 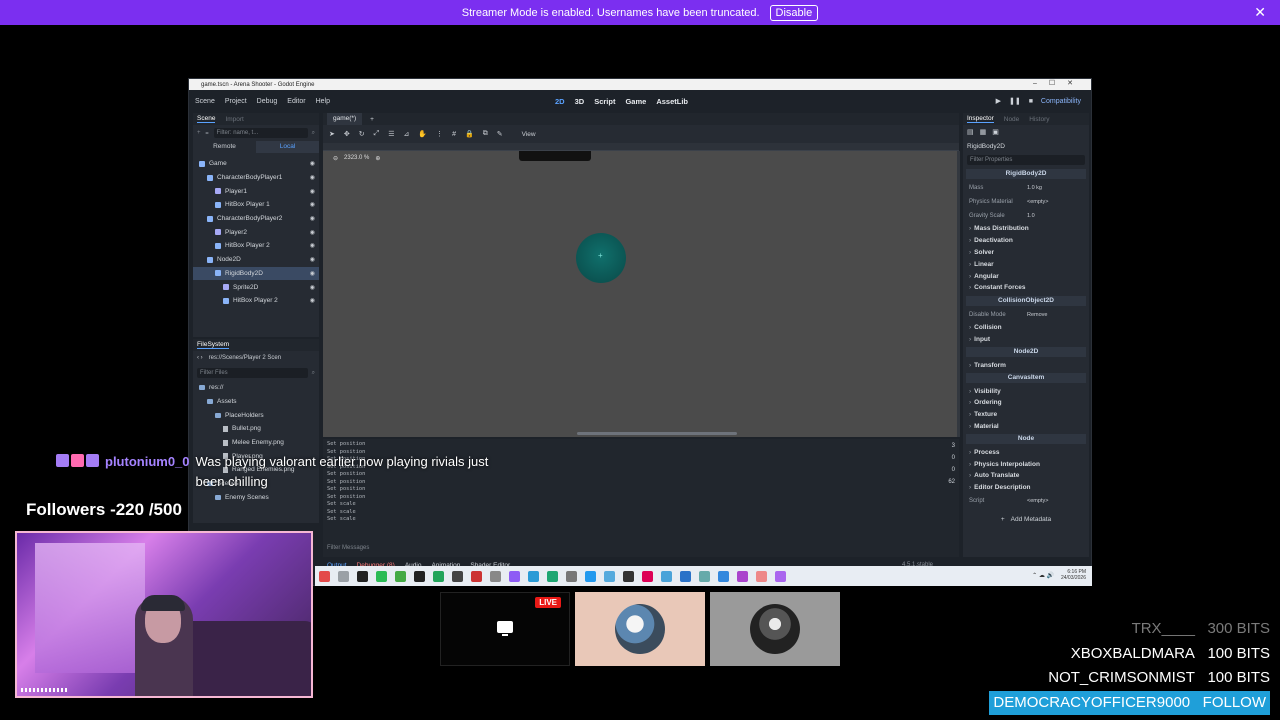 What do you see at coordinates (1026, 391) in the screenshot?
I see `inspector-group: Visibility` at bounding box center [1026, 391].